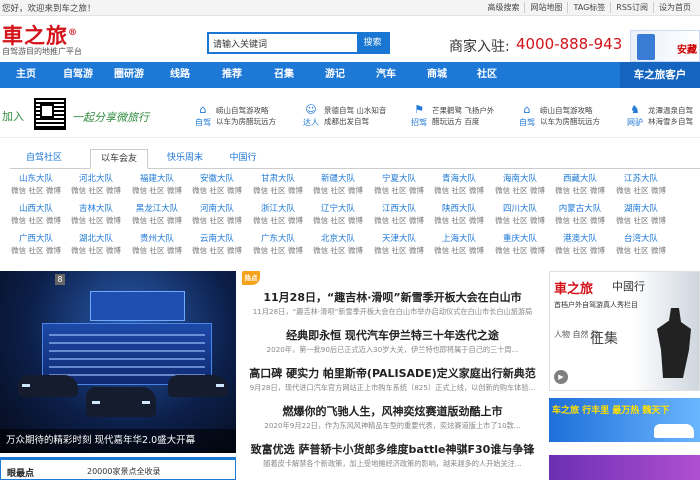 The width and height of the screenshot is (700, 480). What do you see at coordinates (180, 75) in the screenshot?
I see `nav-item-routes: 线路` at bounding box center [180, 75].